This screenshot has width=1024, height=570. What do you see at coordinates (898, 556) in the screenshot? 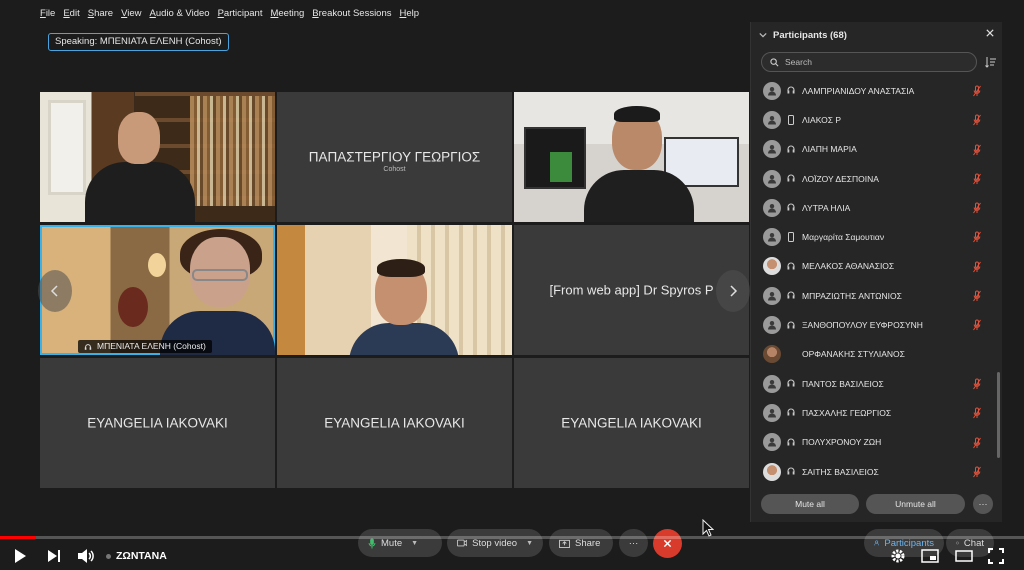
I see `settings-button` at bounding box center [898, 556].